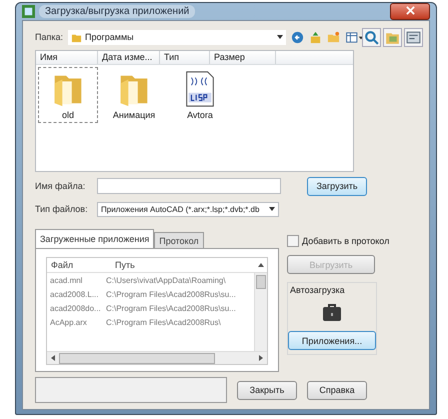  Describe the element at coordinates (68, 95) in the screenshot. I see `file-item: old` at that location.